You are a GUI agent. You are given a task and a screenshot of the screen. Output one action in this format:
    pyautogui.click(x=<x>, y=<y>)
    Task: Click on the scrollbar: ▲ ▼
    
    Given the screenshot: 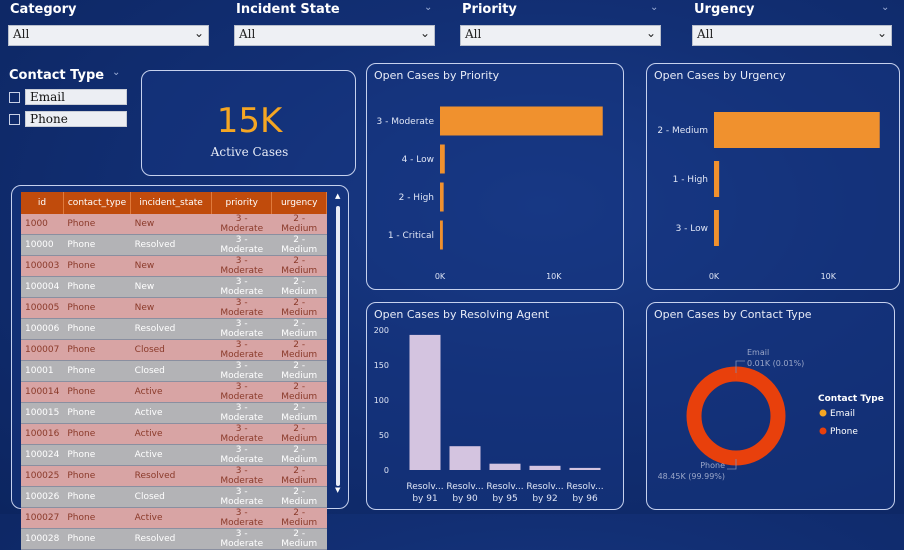 What is the action you would take?
    pyautogui.click(x=338, y=343)
    